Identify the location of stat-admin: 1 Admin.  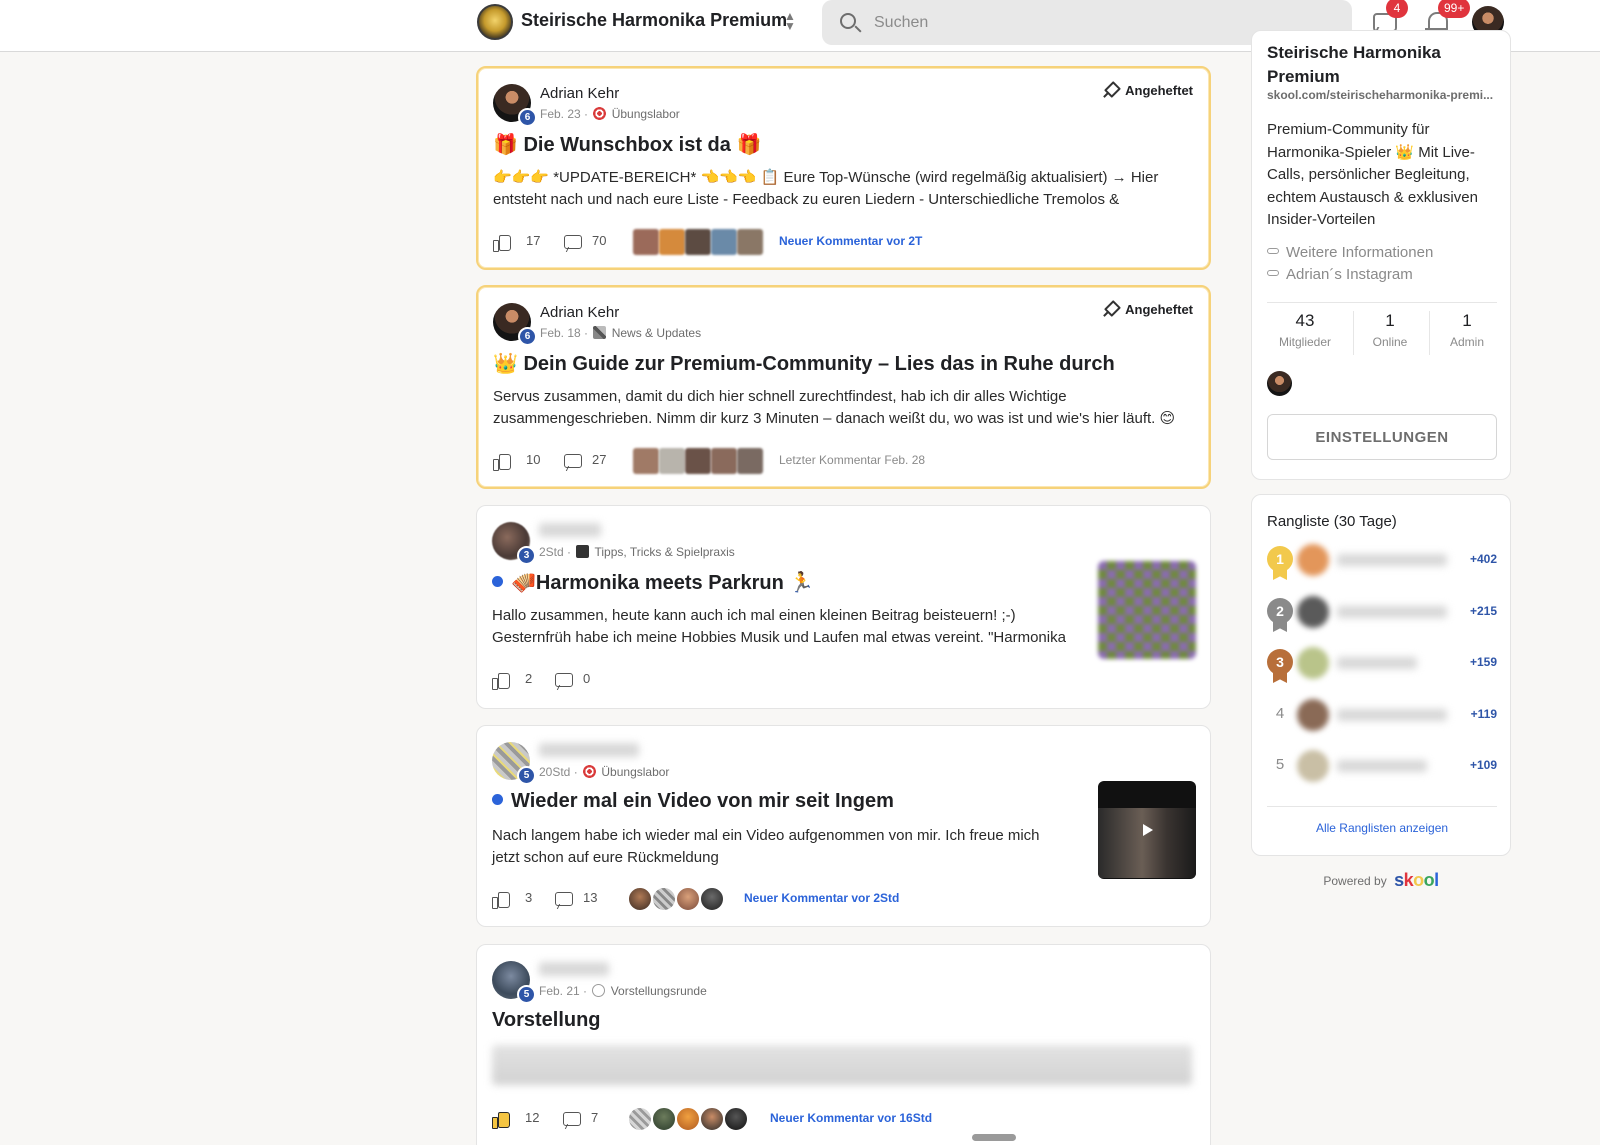
(1467, 330).